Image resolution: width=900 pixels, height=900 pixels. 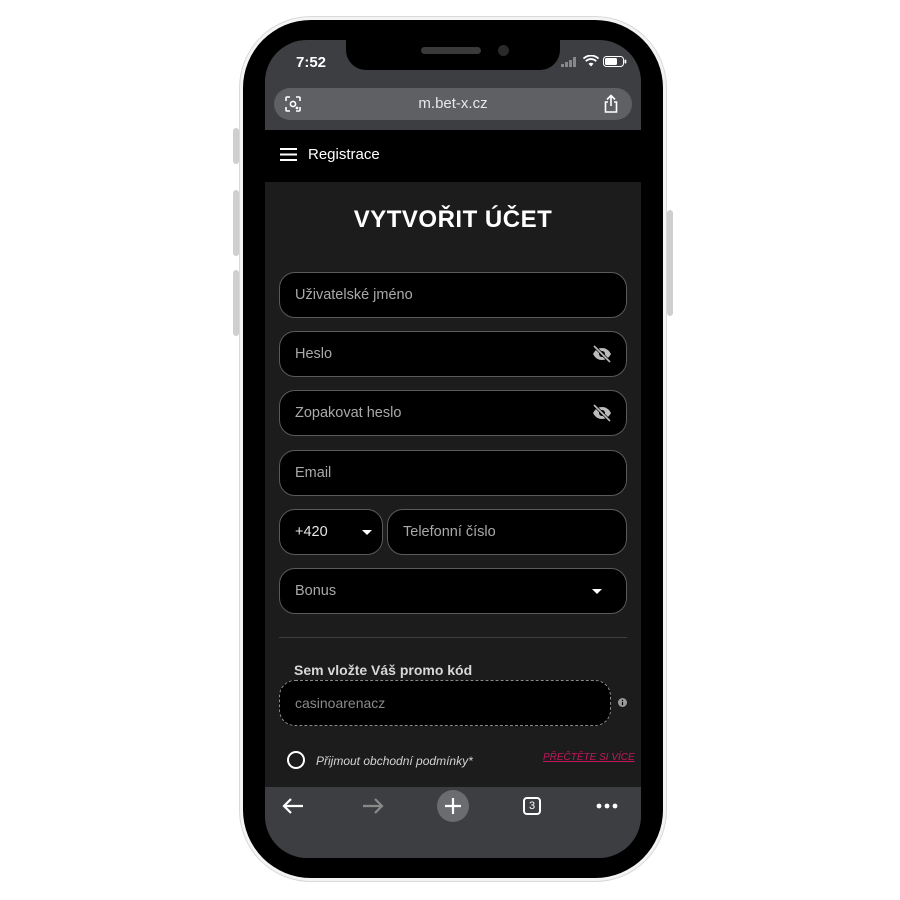 I want to click on phone-prefix-value: +420, so click(x=311, y=532).